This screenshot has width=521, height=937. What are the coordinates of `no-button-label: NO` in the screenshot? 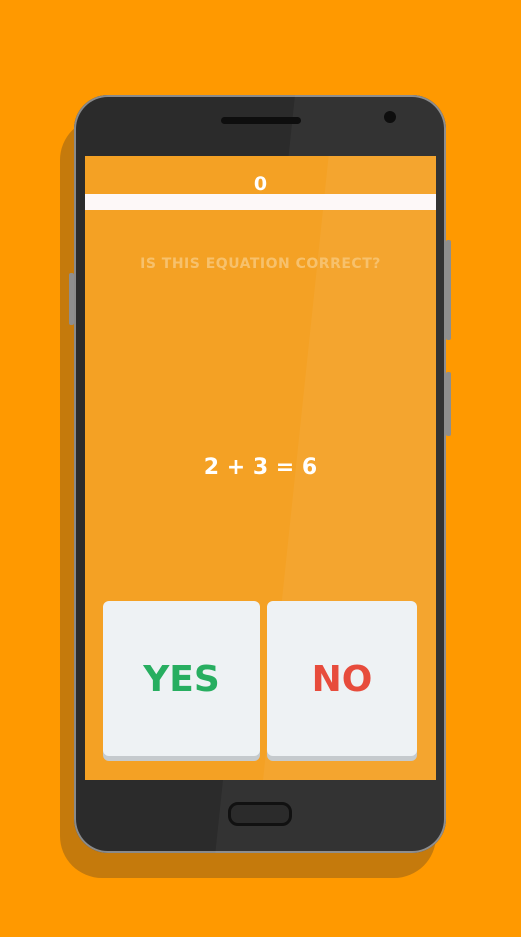 It's located at (342, 679).